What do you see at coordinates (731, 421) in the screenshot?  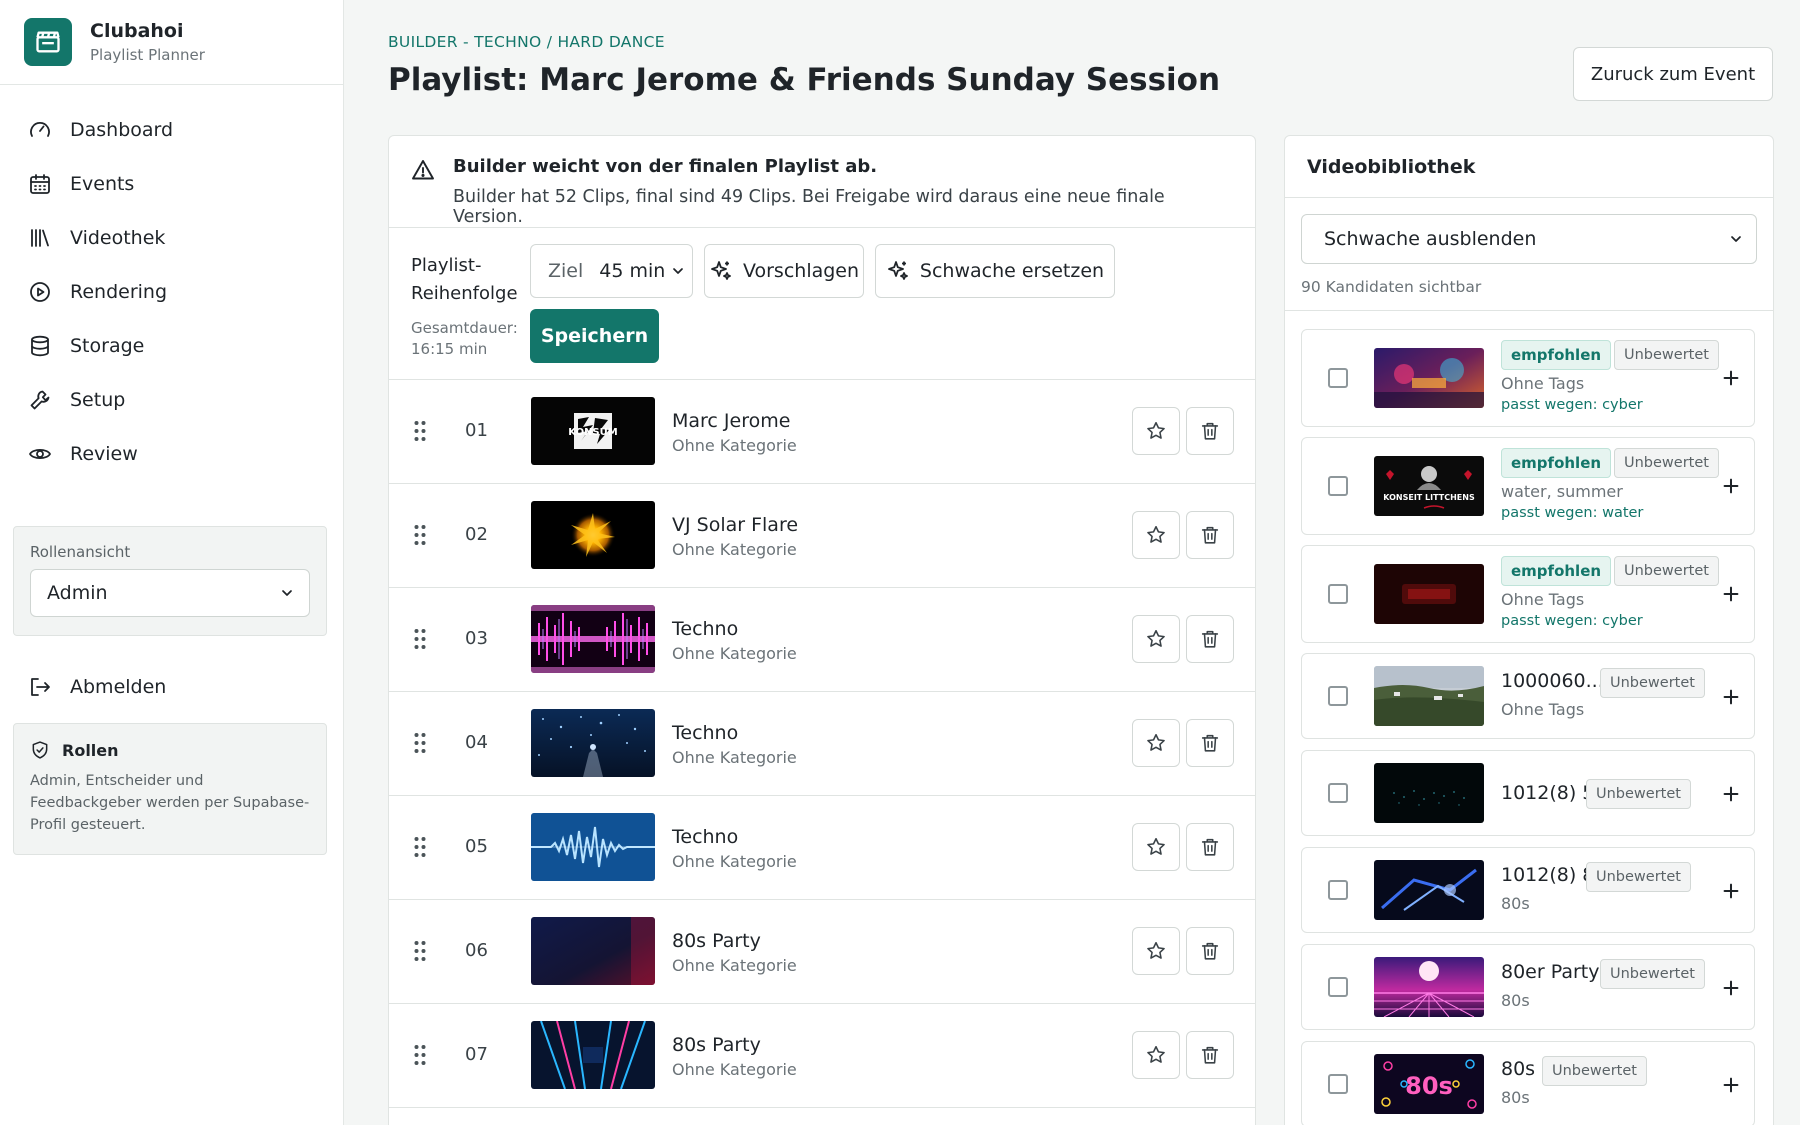 I see `clip-title: Marc Jerome` at bounding box center [731, 421].